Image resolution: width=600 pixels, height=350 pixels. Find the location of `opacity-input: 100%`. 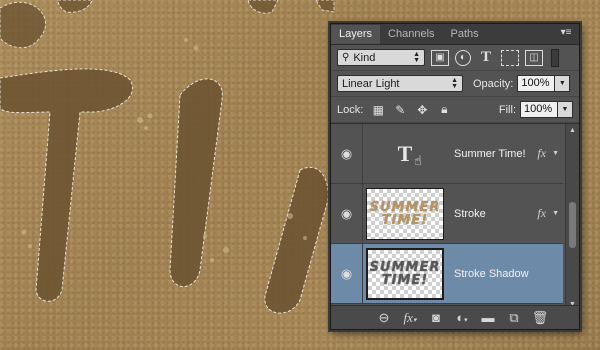

opacity-input: 100% is located at coordinates (536, 83).